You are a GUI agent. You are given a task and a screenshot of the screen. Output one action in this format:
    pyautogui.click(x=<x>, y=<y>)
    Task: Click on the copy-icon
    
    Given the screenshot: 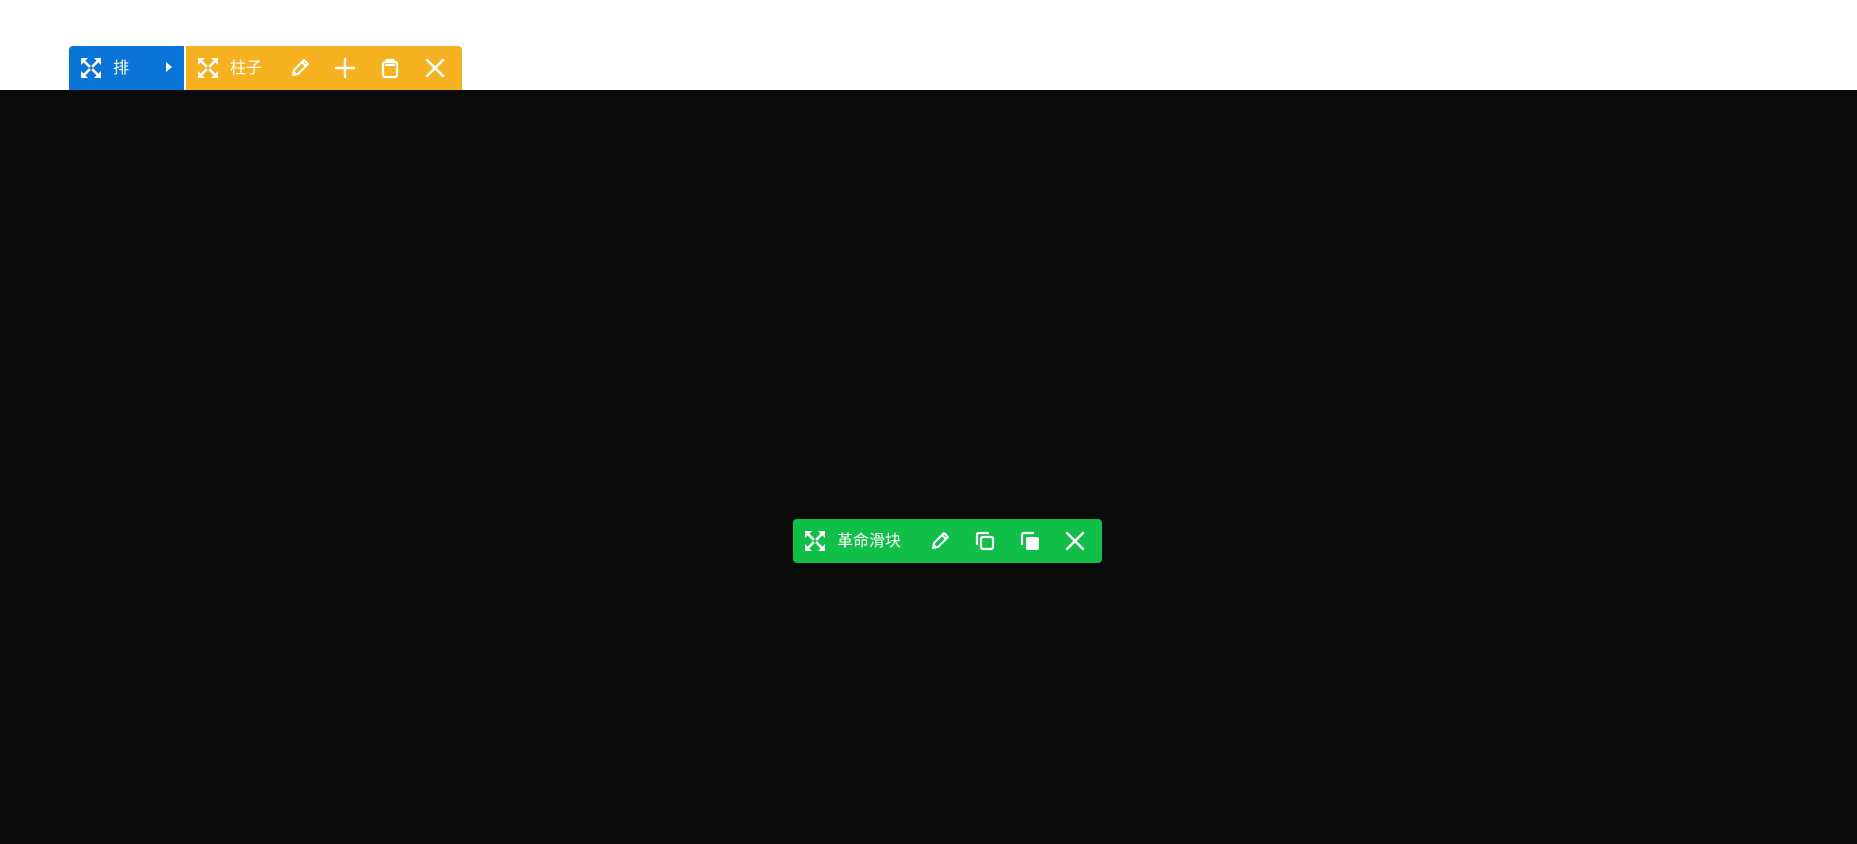 What is the action you would take?
    pyautogui.click(x=1030, y=541)
    